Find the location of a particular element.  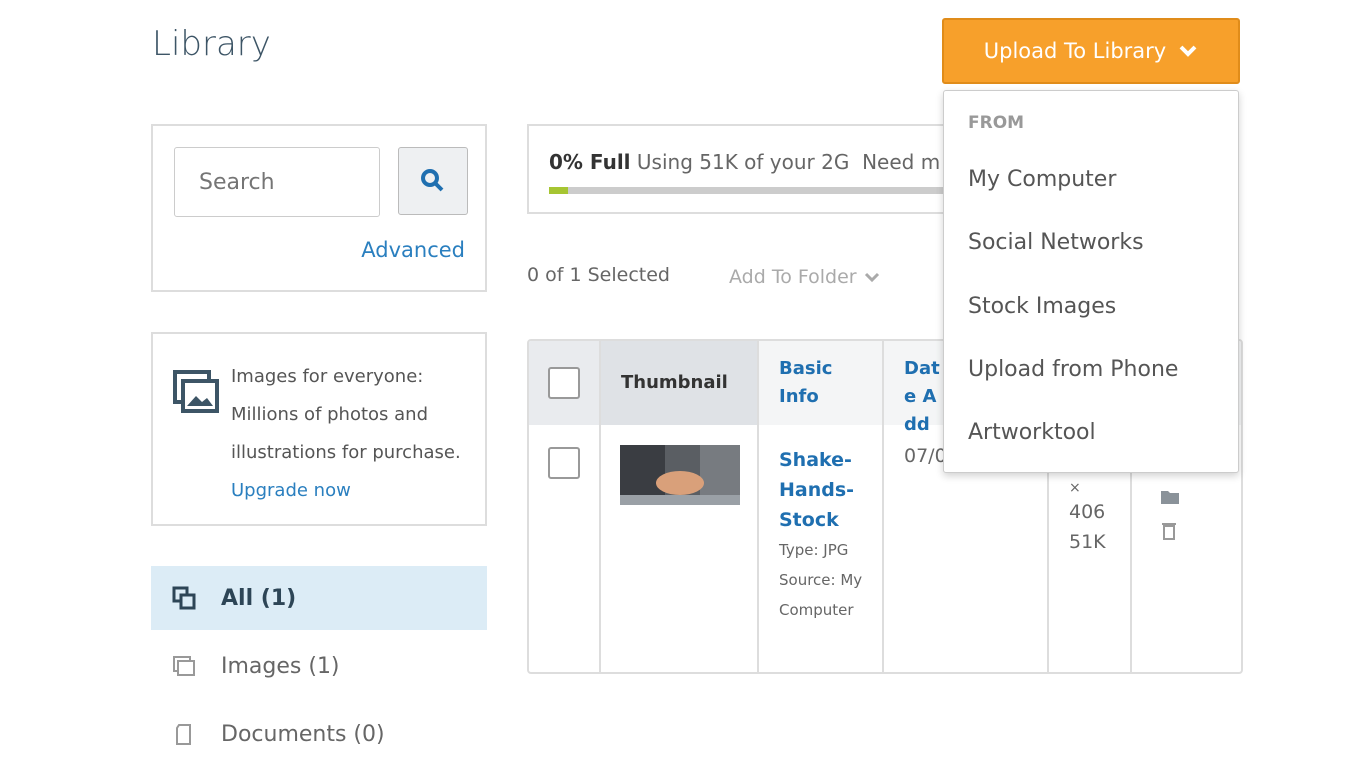

menu-heading: FROM is located at coordinates (996, 123).